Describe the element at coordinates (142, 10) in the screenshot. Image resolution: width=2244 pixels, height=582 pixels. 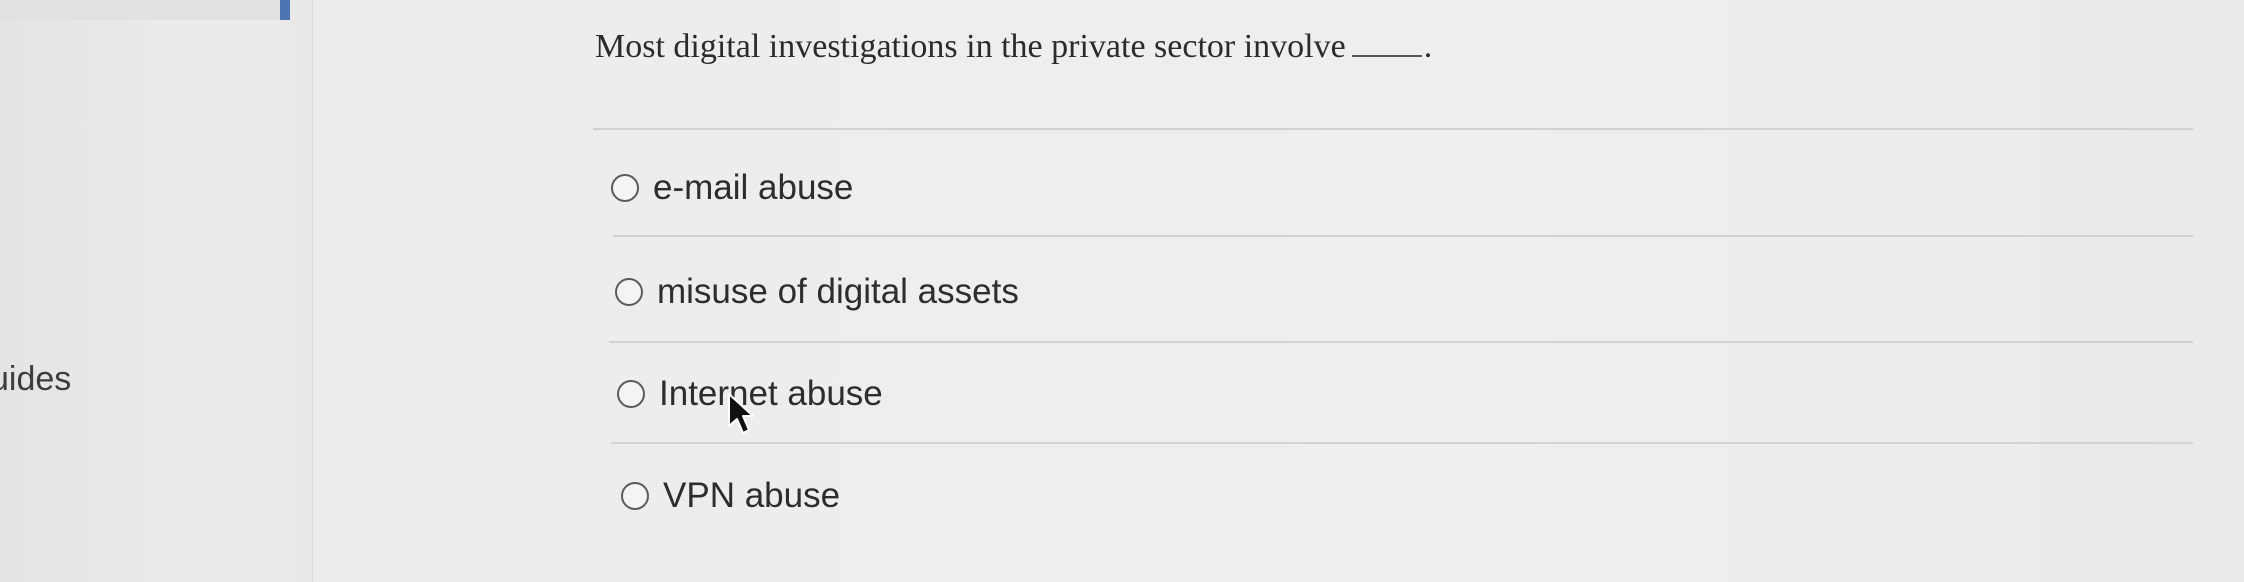
I see `top-left-strip` at that location.